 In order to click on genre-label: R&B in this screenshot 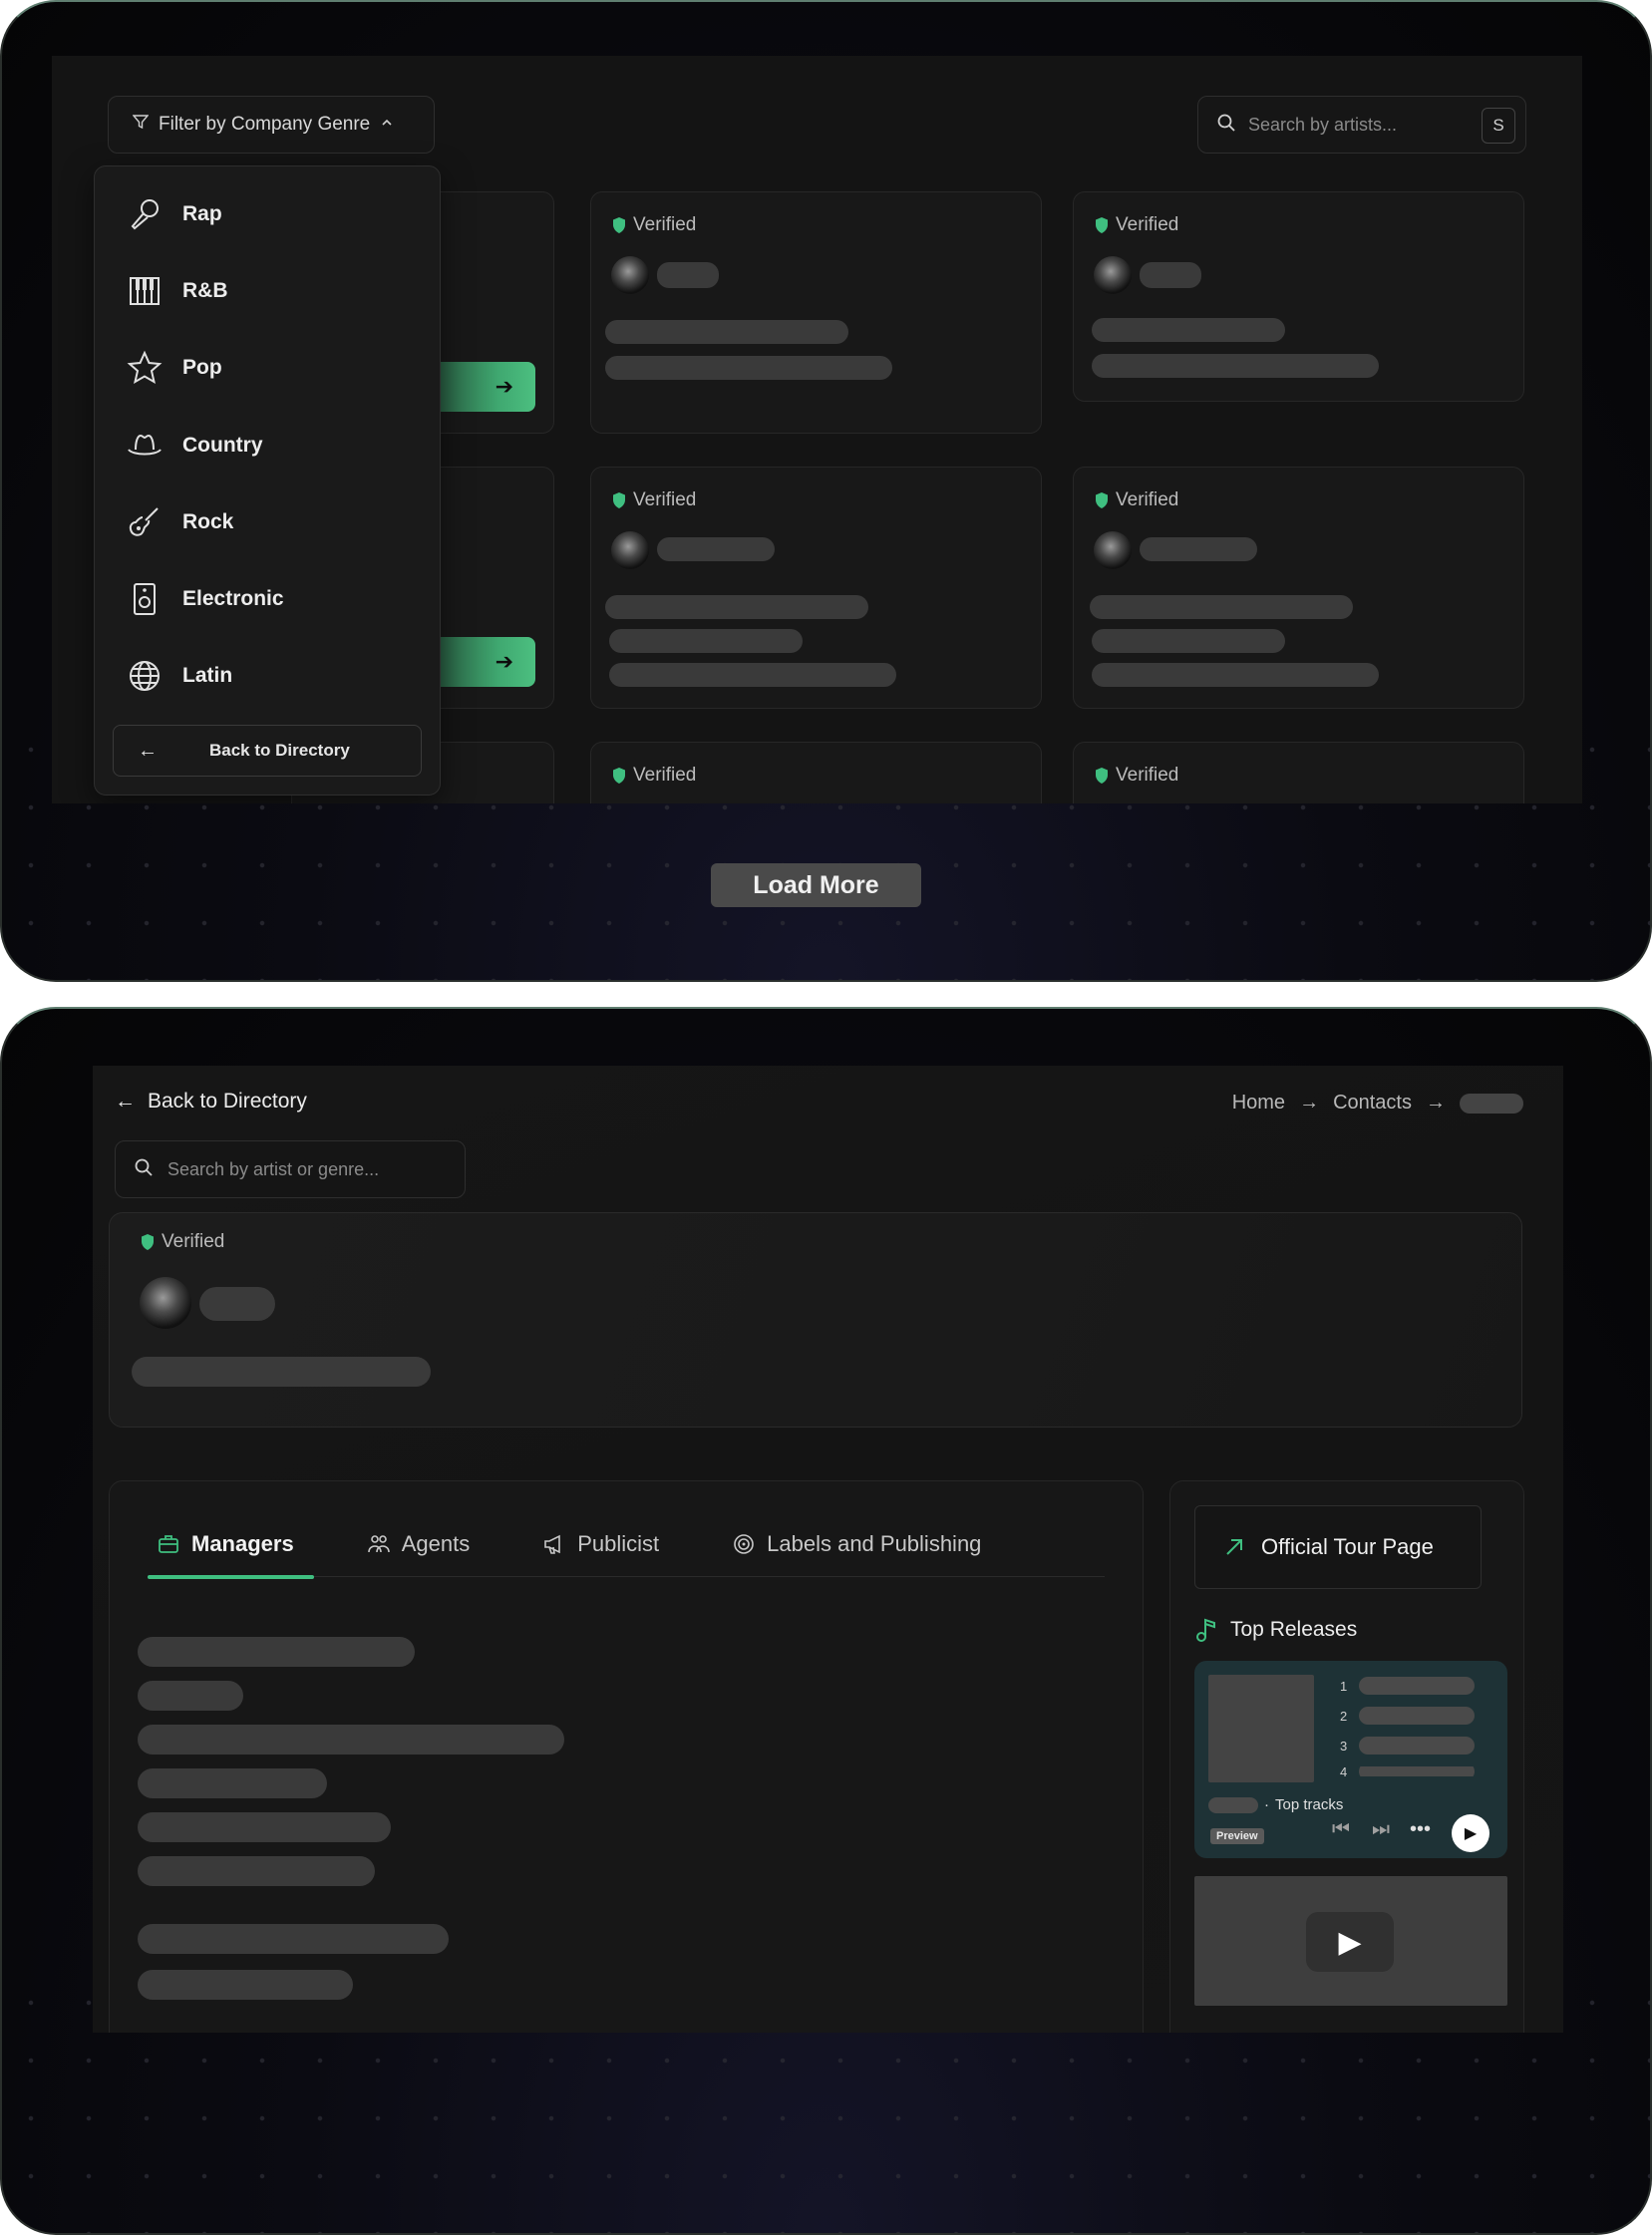, I will do `click(205, 291)`.